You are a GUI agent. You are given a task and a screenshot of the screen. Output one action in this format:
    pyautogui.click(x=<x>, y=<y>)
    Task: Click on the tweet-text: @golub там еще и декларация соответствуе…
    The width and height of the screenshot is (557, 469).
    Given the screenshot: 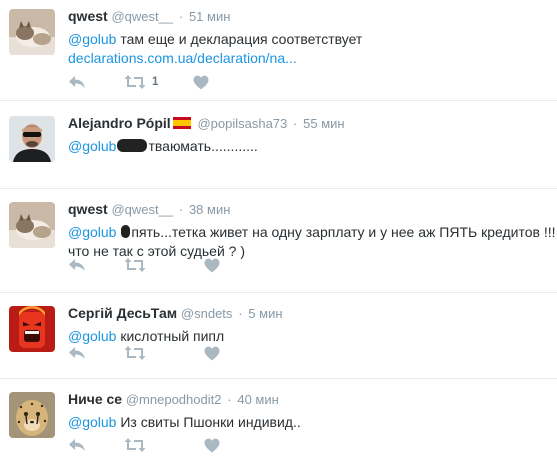 What is the action you would take?
    pyautogui.click(x=308, y=49)
    